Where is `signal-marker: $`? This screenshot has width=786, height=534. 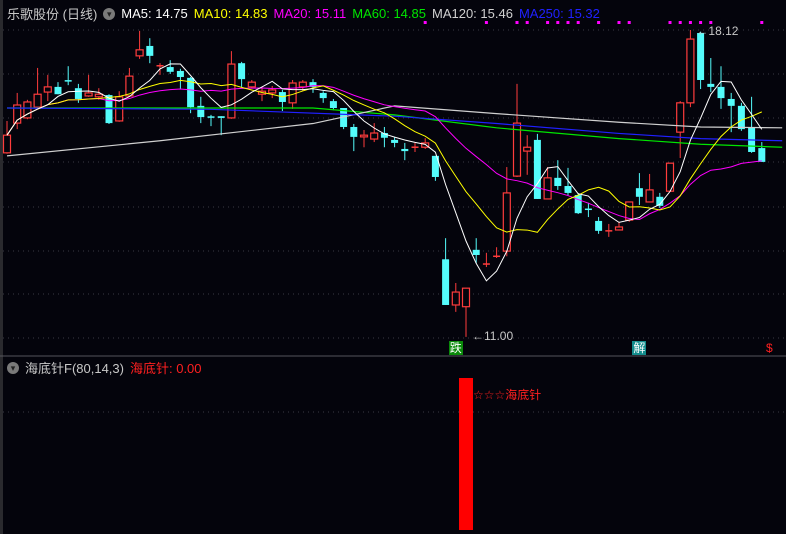
signal-marker: $ is located at coordinates (769, 348).